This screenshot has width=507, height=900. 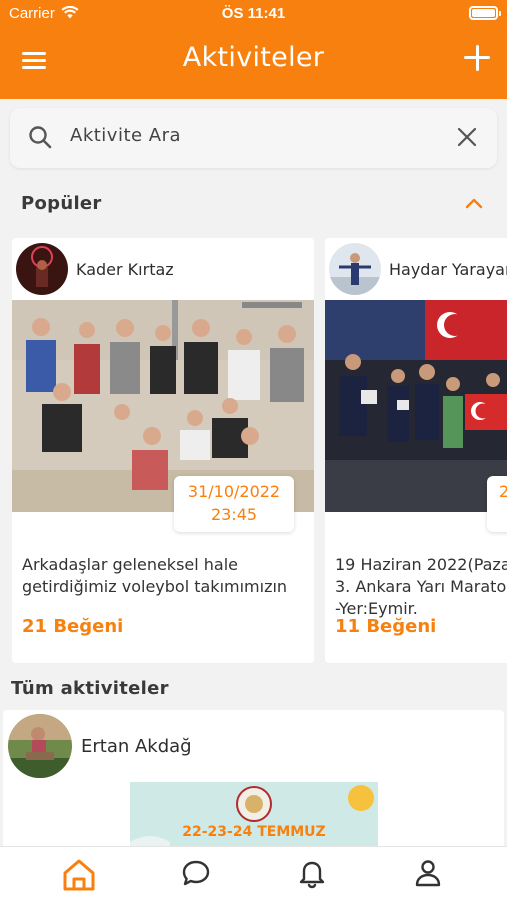 I want to click on clock: ÖS 11:41, so click(x=253, y=13).